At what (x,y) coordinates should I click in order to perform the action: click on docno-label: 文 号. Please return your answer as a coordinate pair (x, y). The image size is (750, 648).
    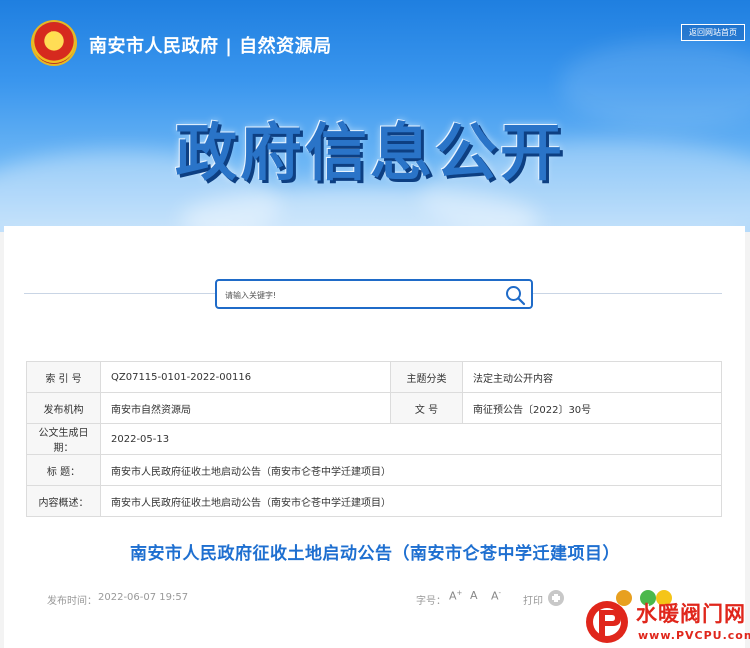
    Looking at the image, I should click on (426, 408).